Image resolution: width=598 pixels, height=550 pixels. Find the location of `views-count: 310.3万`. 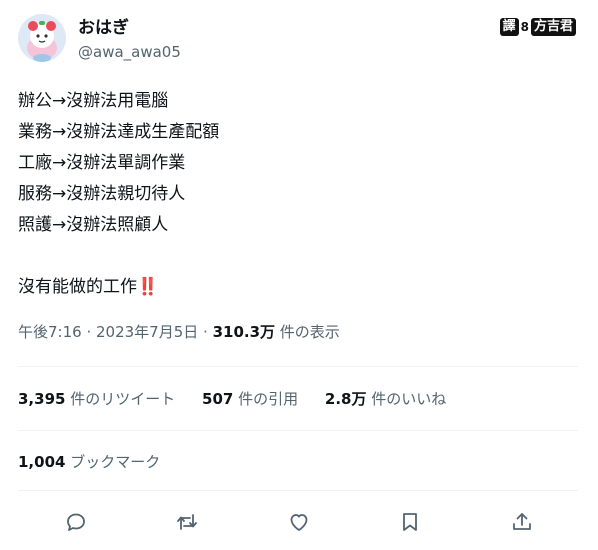

views-count: 310.3万 is located at coordinates (244, 332).